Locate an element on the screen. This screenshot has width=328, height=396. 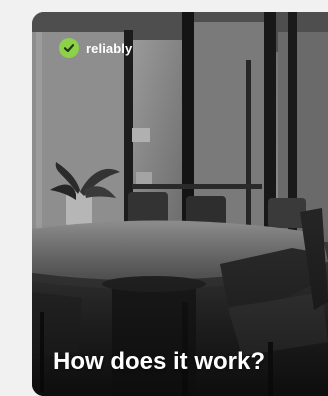
hero-headline: How does it work? is located at coordinates (159, 361).